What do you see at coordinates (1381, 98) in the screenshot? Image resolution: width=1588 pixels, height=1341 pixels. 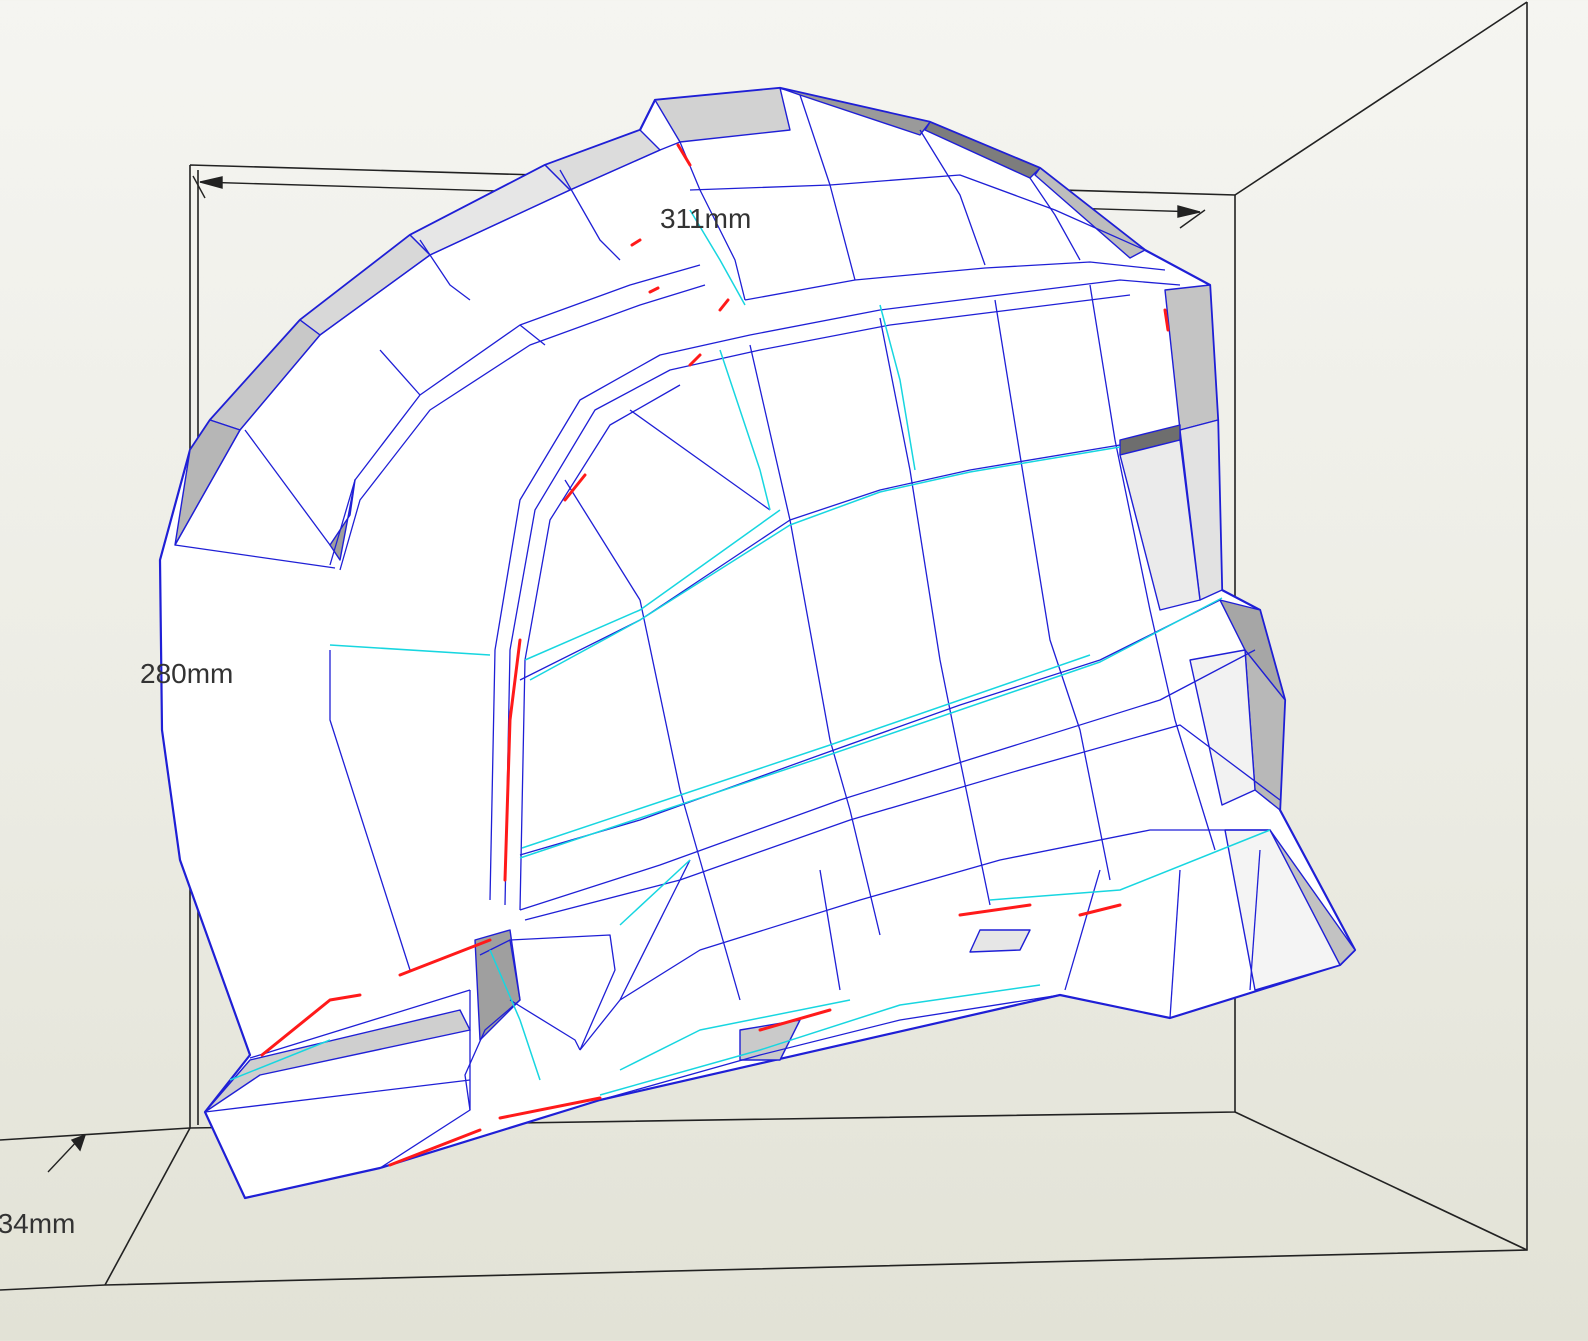 I see `bounding-box-edge-top-right` at bounding box center [1381, 98].